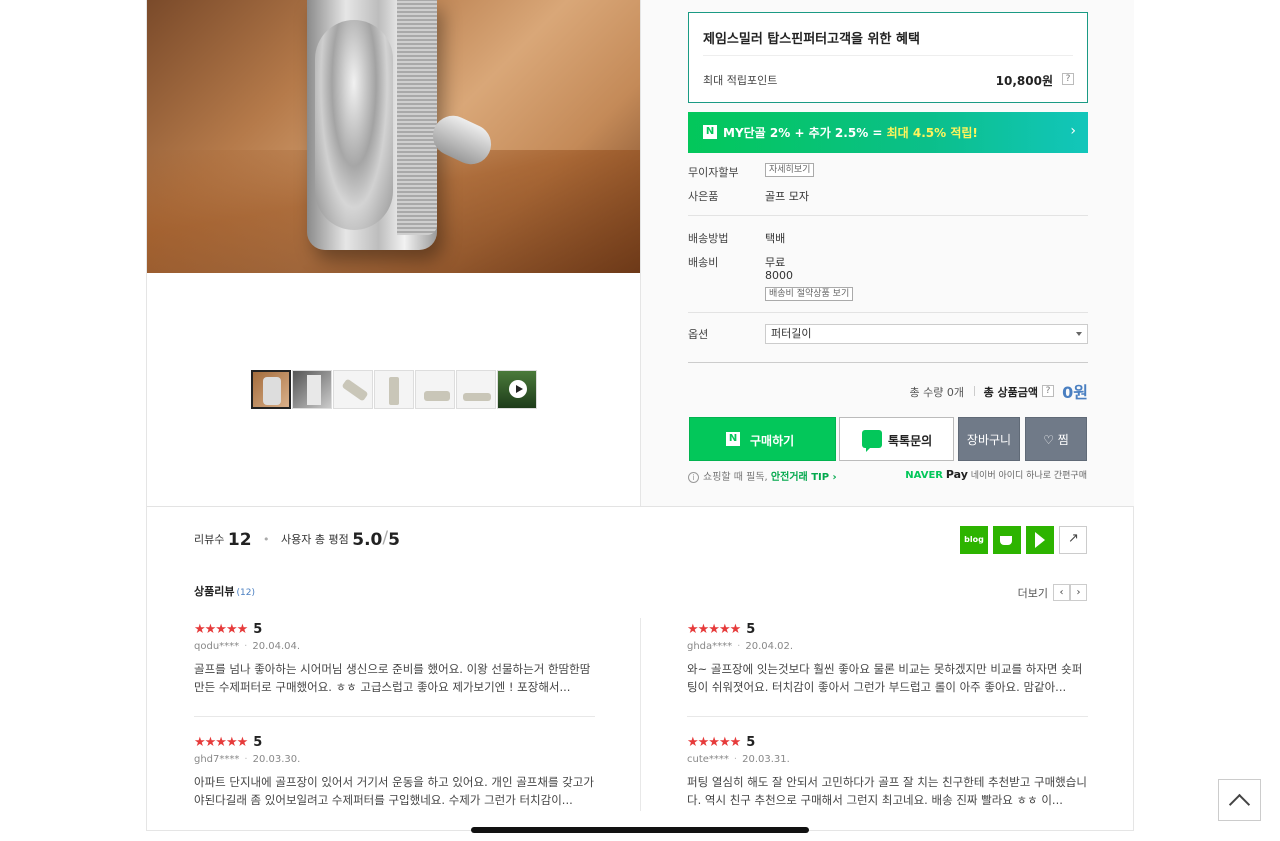 The image size is (1280, 841). Describe the element at coordinates (772, 441) in the screenshot. I see `buy-button-label: 구매하기` at that location.